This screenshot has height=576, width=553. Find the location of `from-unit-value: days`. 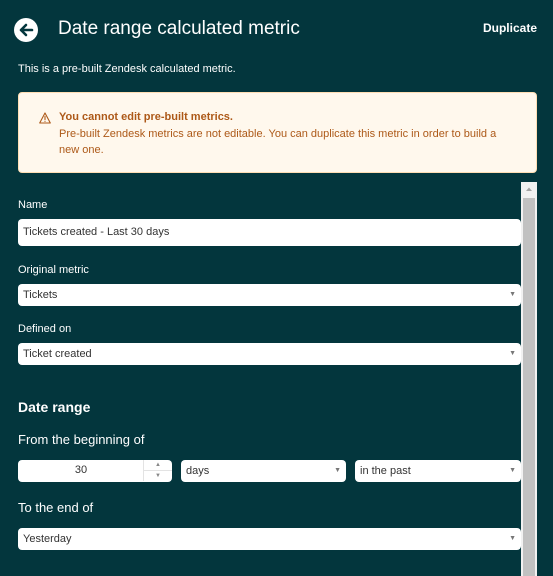

from-unit-value: days is located at coordinates (198, 471).